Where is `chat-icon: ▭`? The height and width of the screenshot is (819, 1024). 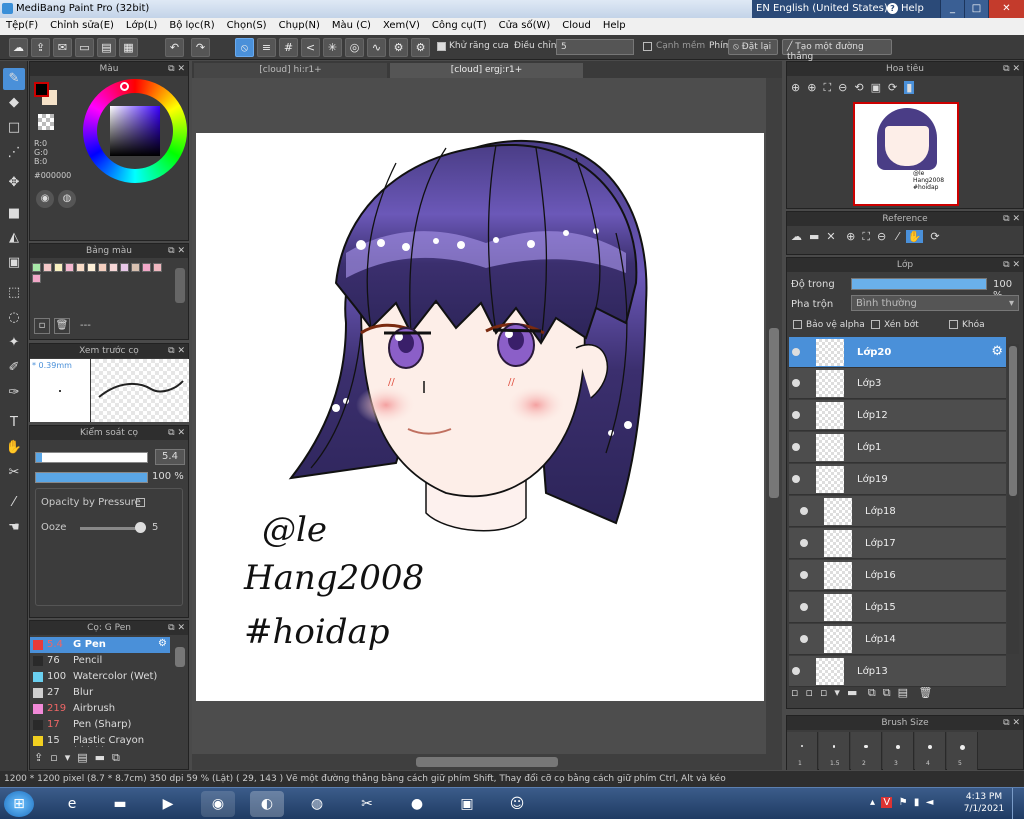 chat-icon: ▭ is located at coordinates (84, 47).